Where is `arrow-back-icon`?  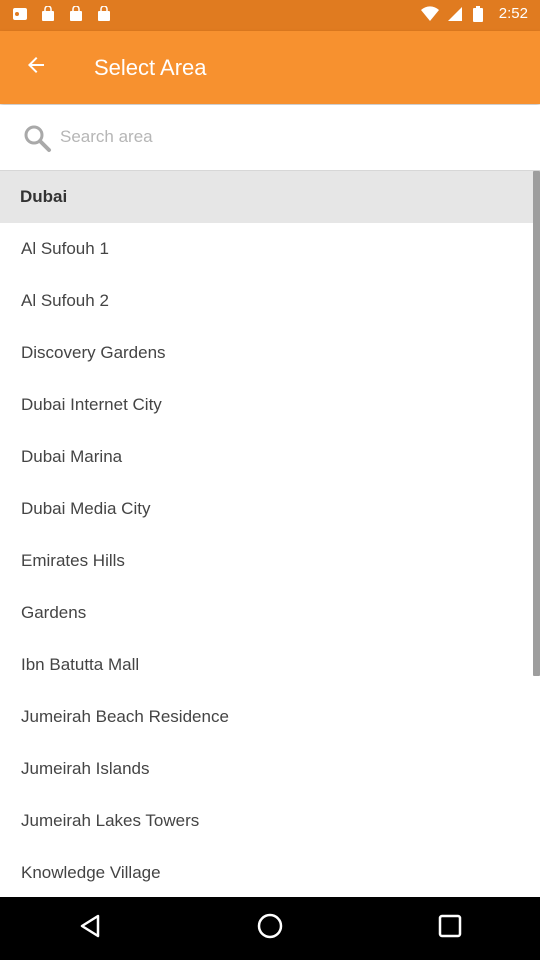
arrow-back-icon is located at coordinates (36, 67).